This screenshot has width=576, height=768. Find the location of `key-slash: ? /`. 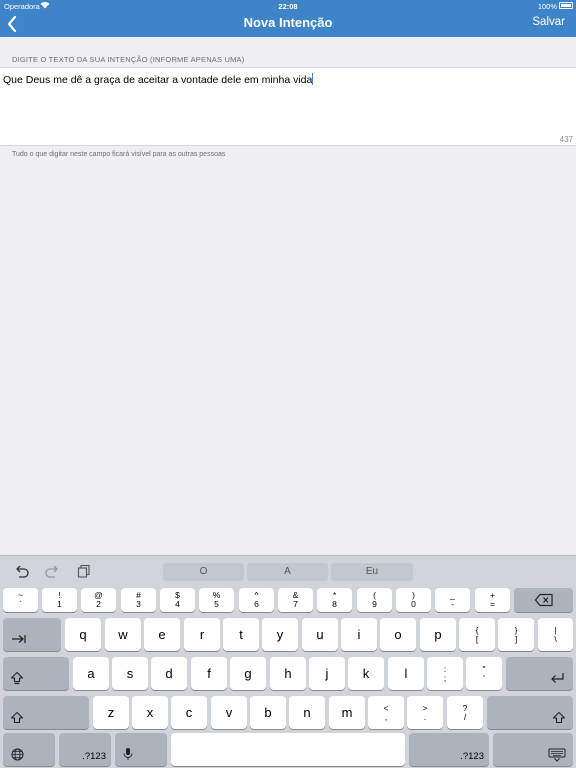

key-slash: ? / is located at coordinates (465, 712).